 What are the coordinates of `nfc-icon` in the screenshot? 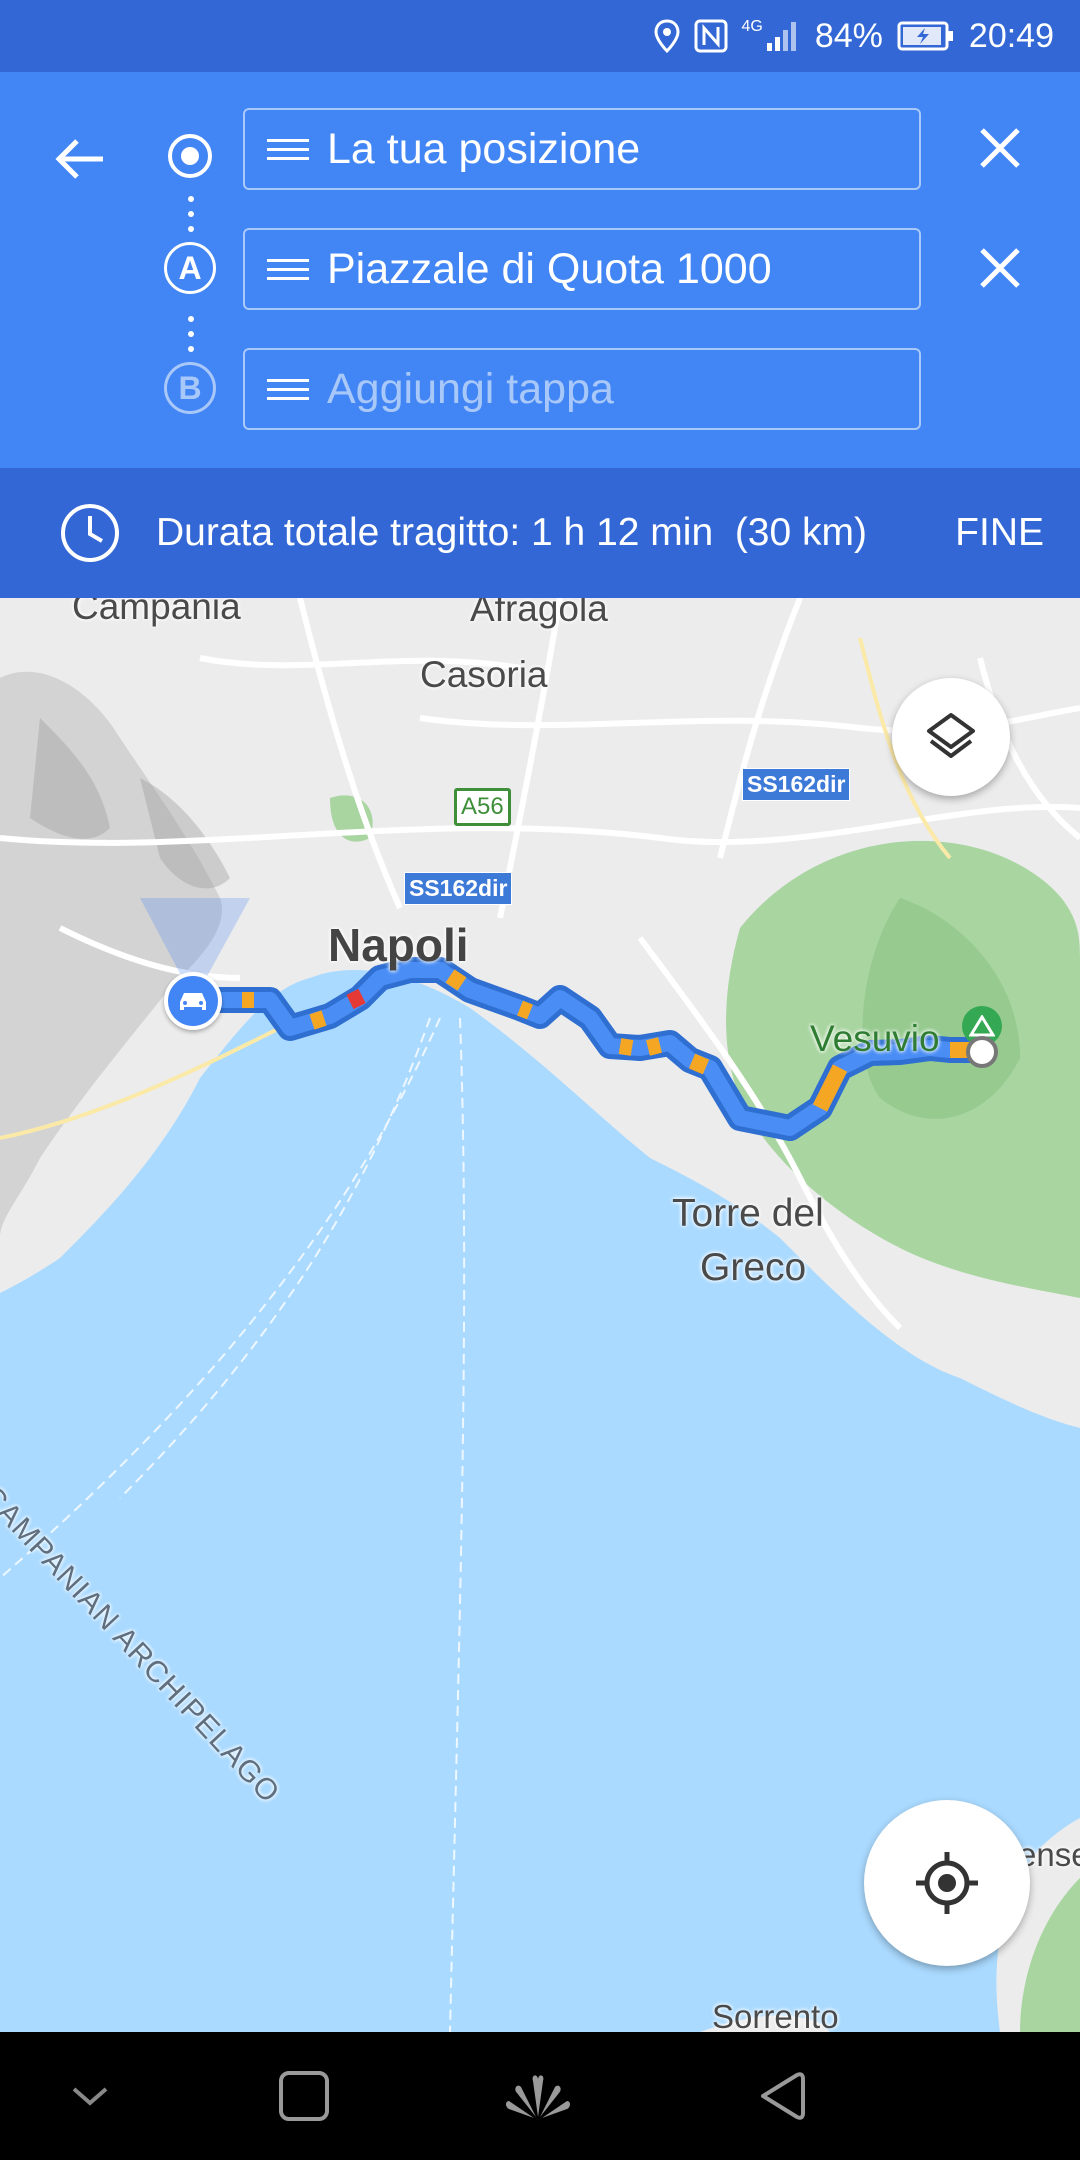 It's located at (710, 36).